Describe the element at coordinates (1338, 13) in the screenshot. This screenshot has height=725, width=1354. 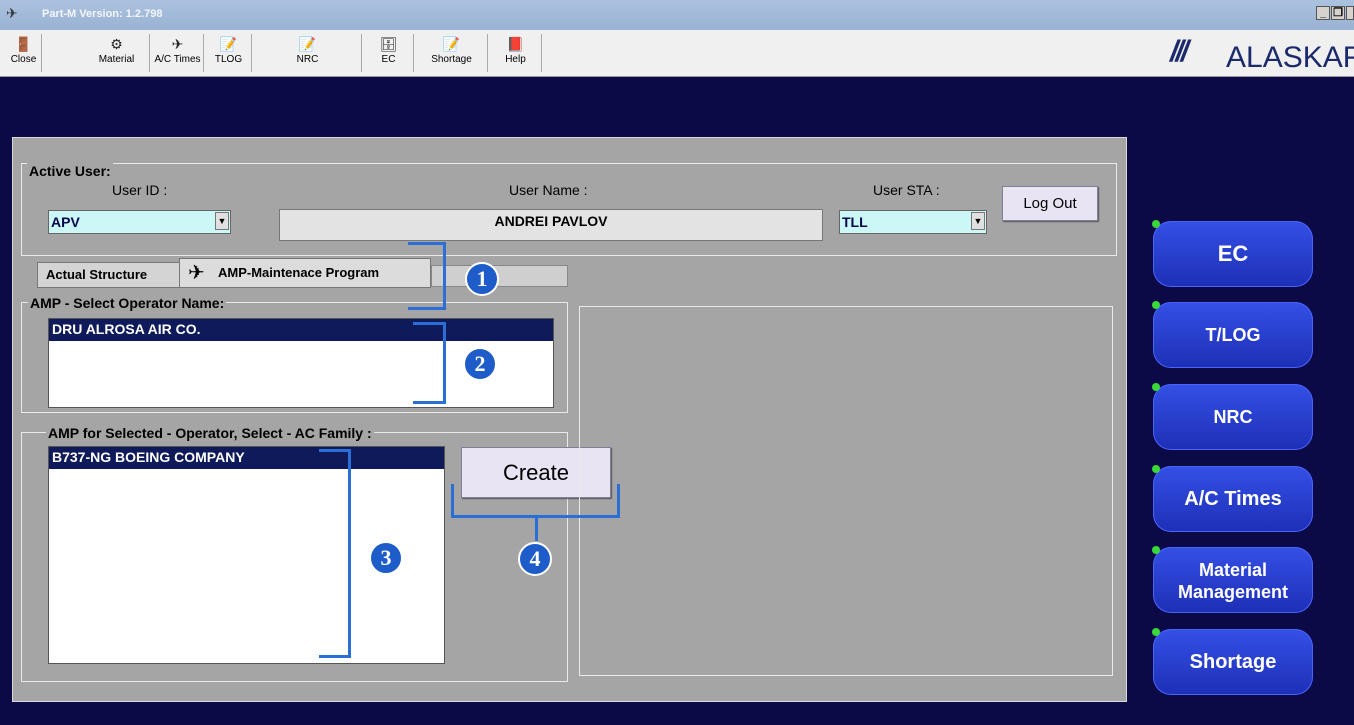
I see `restore-button: ❐` at that location.